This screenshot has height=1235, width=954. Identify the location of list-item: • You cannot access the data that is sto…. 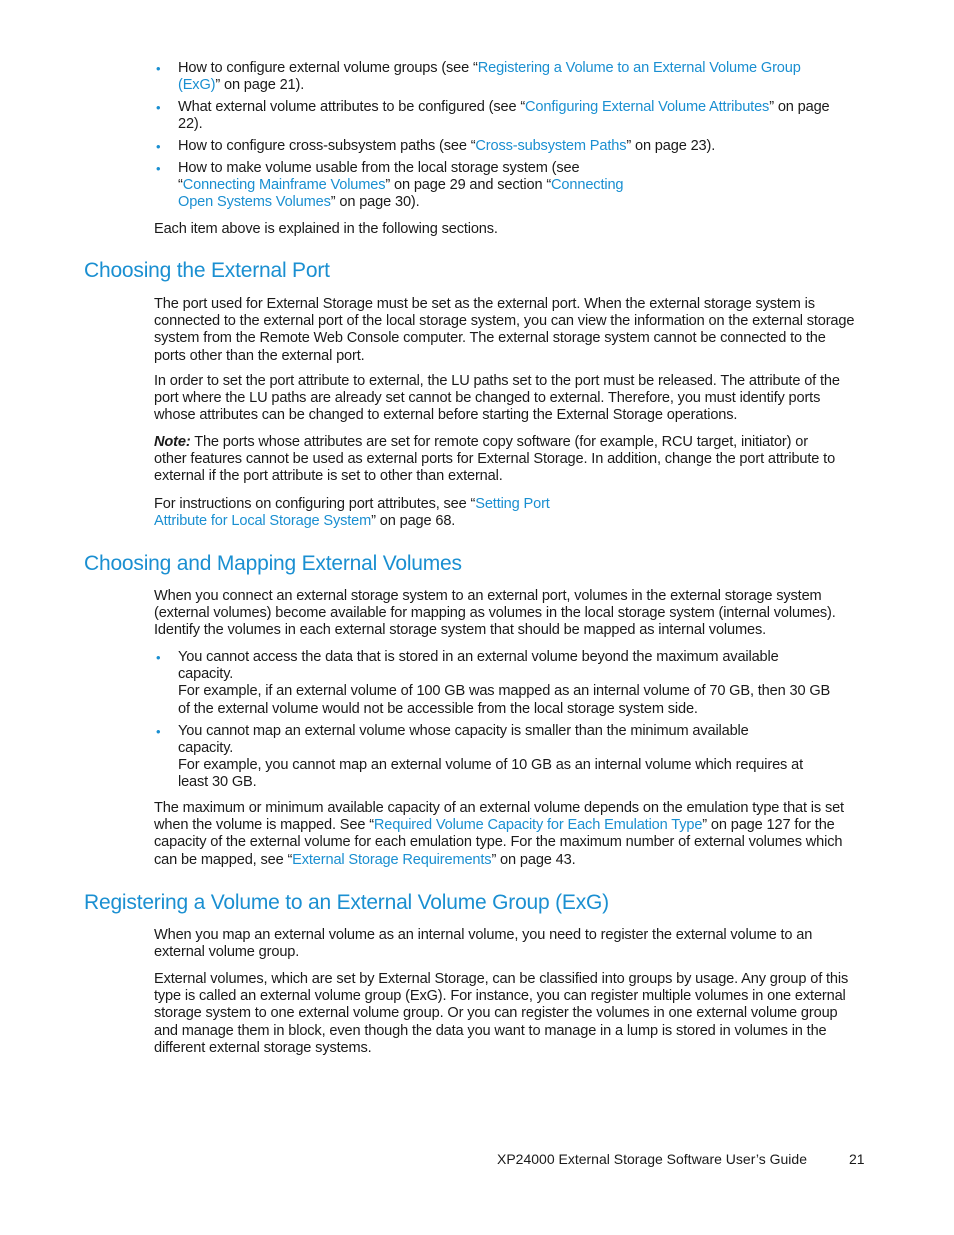
(493, 683).